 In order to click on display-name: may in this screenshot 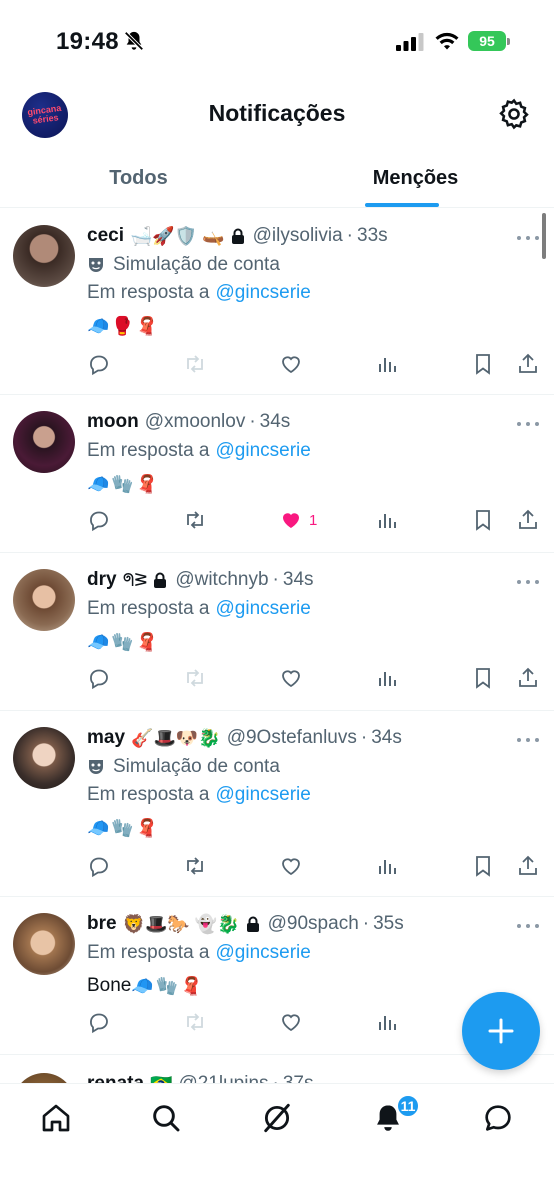, I will do `click(106, 738)`.